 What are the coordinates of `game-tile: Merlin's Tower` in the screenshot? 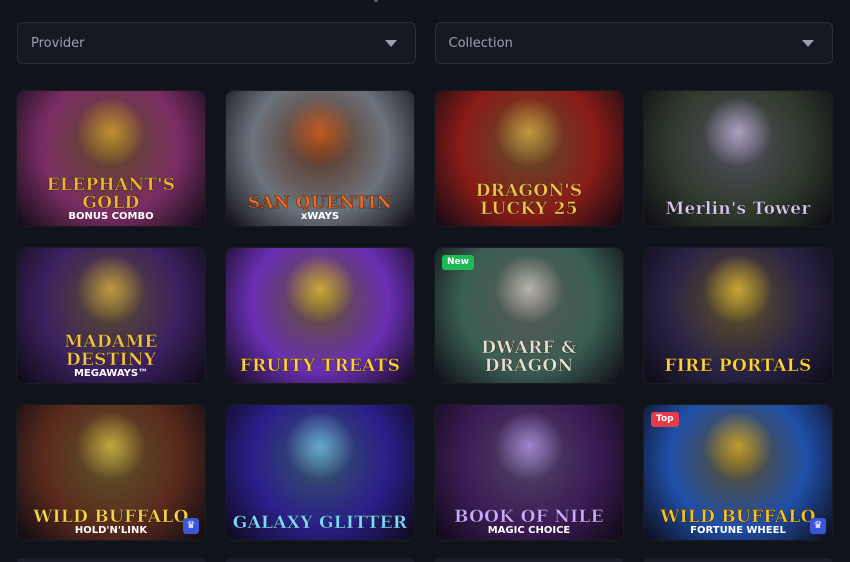 It's located at (738, 158).